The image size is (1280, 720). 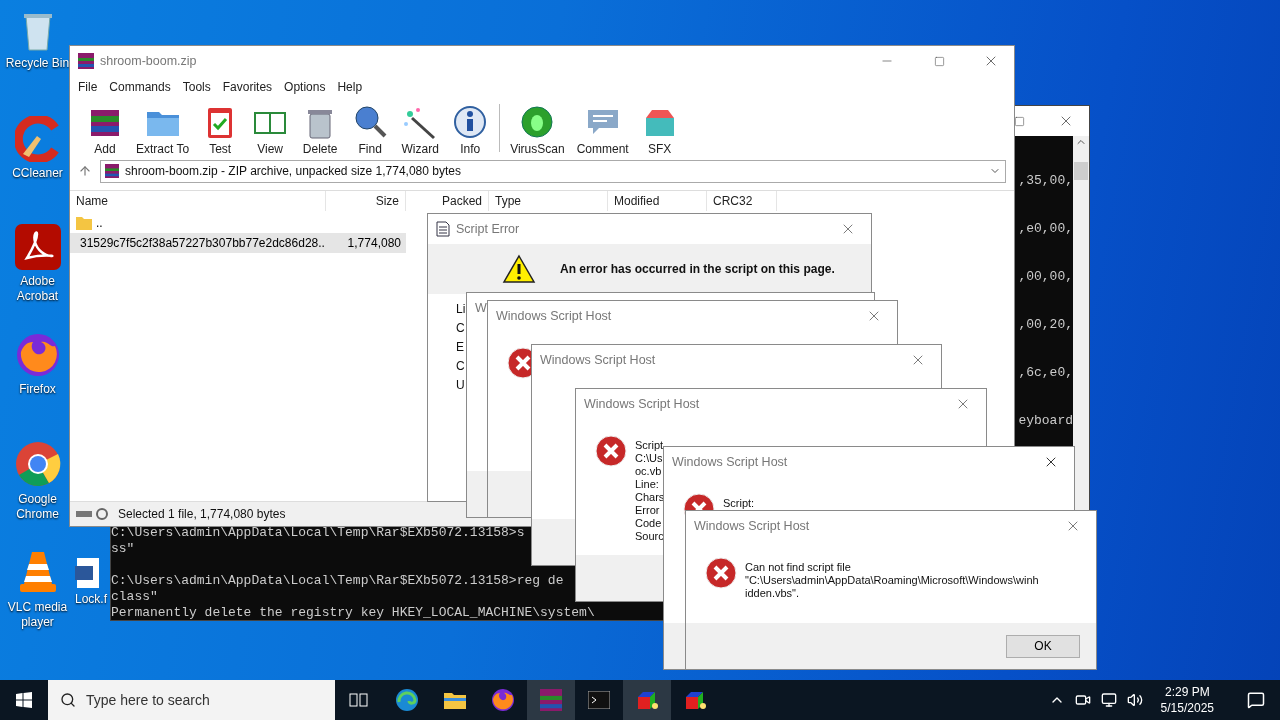 What do you see at coordinates (374, 243) in the screenshot?
I see `file-size: 1,774,080` at bounding box center [374, 243].